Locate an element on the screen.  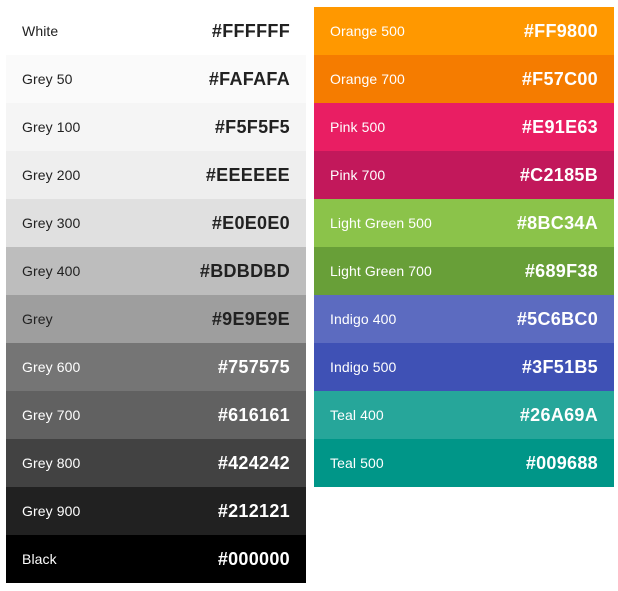
swatch-light-green-700: Light Green 700 #689F38 is located at coordinates (464, 271).